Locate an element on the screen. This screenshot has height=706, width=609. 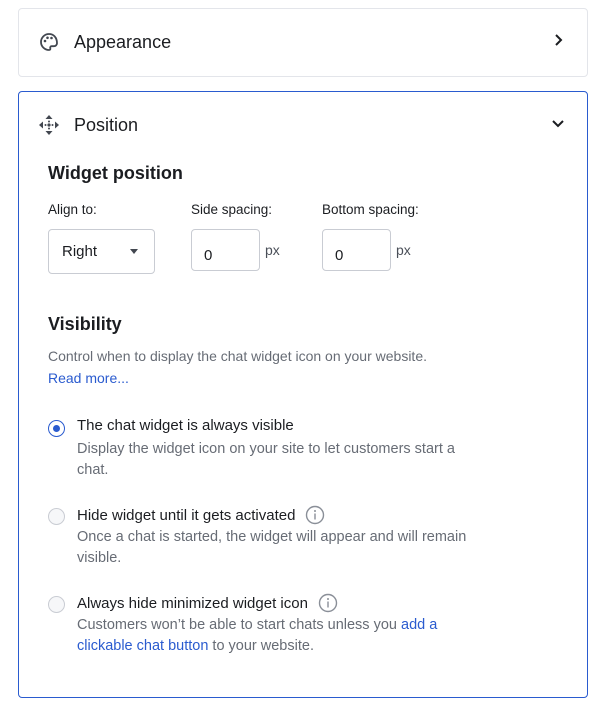
radio-hide-until-activated is located at coordinates (56, 516).